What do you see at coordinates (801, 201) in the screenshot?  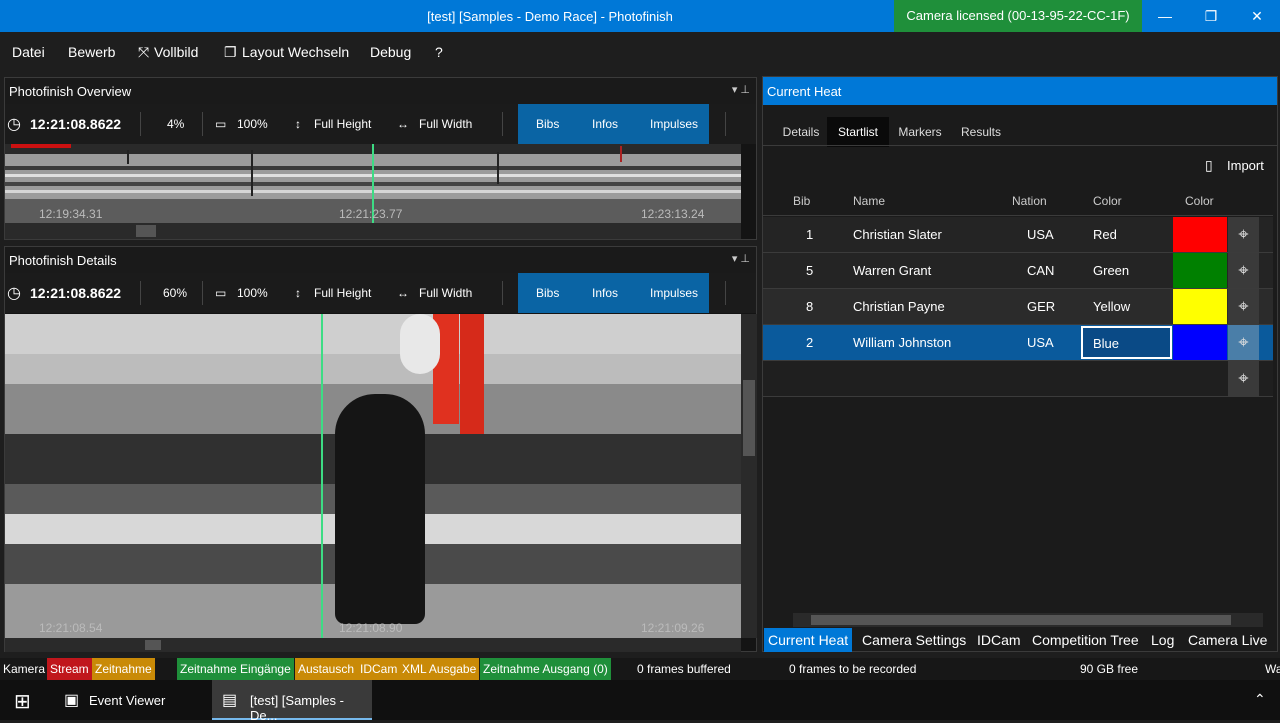 I see `col-bib: Bib` at bounding box center [801, 201].